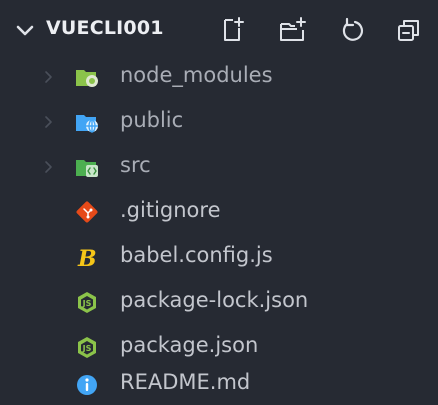  What do you see at coordinates (87, 78) in the screenshot?
I see `node-folder-icon` at bounding box center [87, 78].